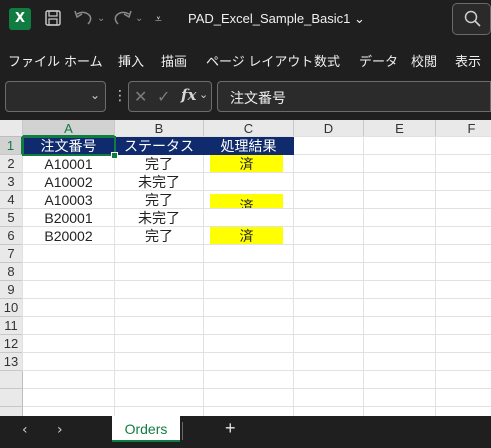 The width and height of the screenshot is (491, 448). What do you see at coordinates (20, 19) in the screenshot?
I see `excel-logo: X` at bounding box center [20, 19].